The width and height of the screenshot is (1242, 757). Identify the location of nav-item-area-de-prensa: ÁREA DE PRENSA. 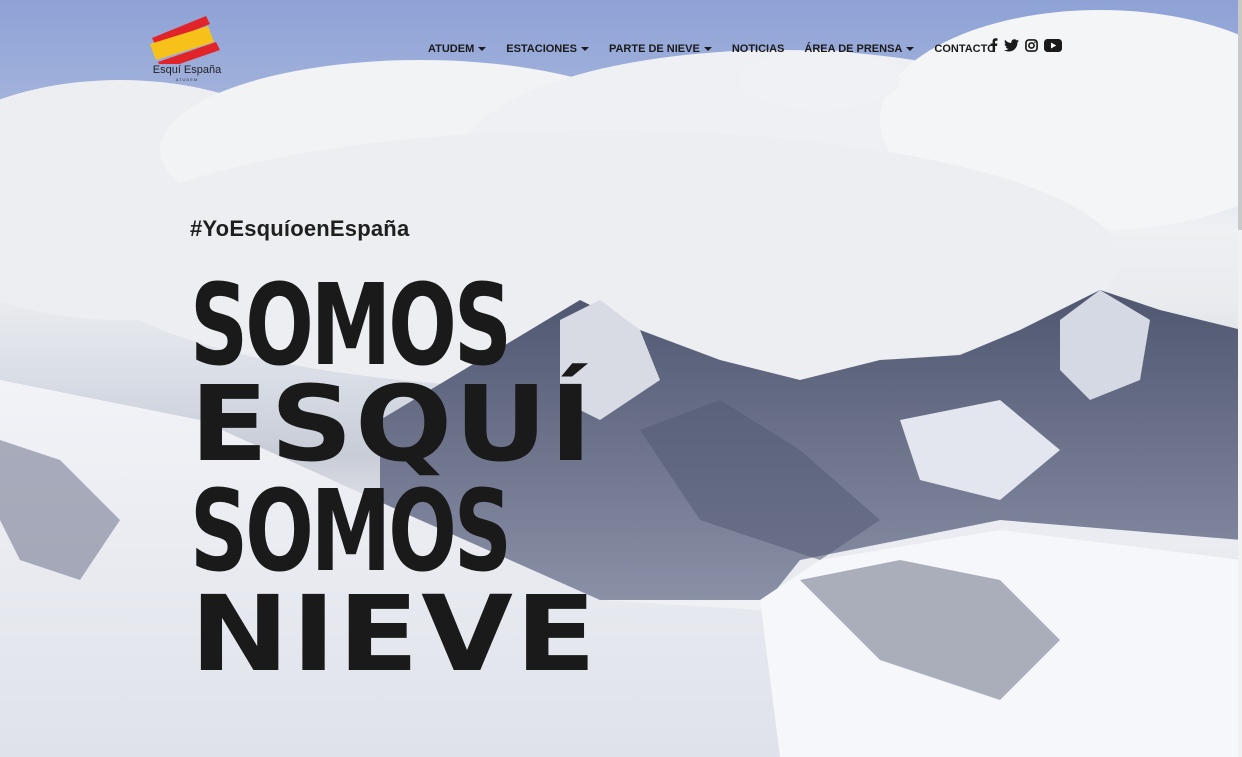
(859, 49).